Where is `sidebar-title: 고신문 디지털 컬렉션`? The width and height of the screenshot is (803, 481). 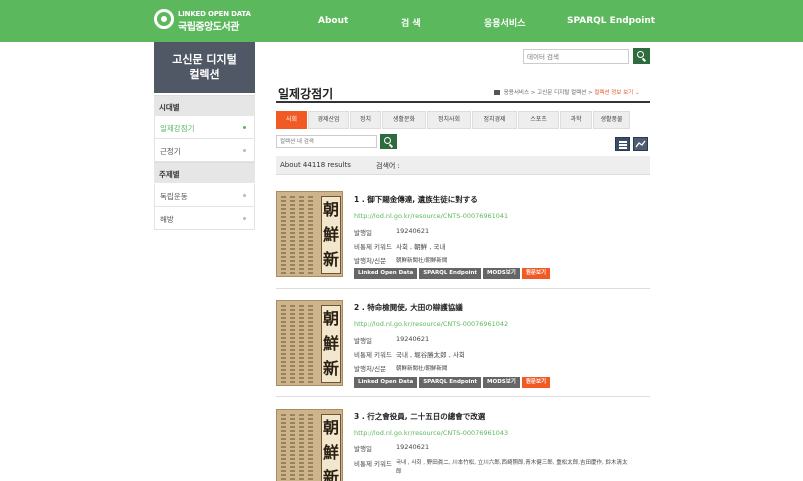
sidebar-title: 고신문 디지털 컬렉션 is located at coordinates (204, 67).